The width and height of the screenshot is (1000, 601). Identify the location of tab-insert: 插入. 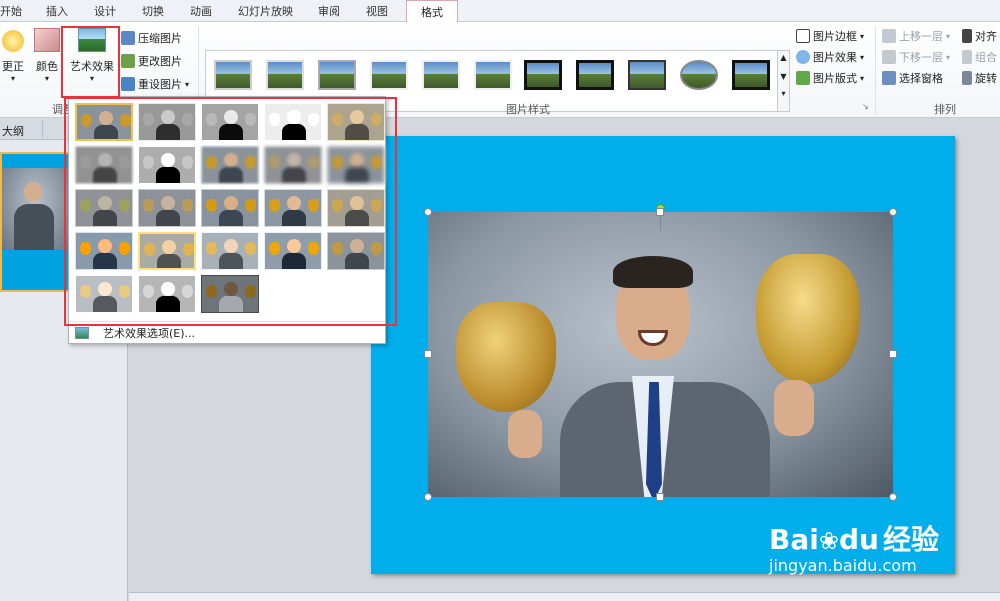
(57, 11).